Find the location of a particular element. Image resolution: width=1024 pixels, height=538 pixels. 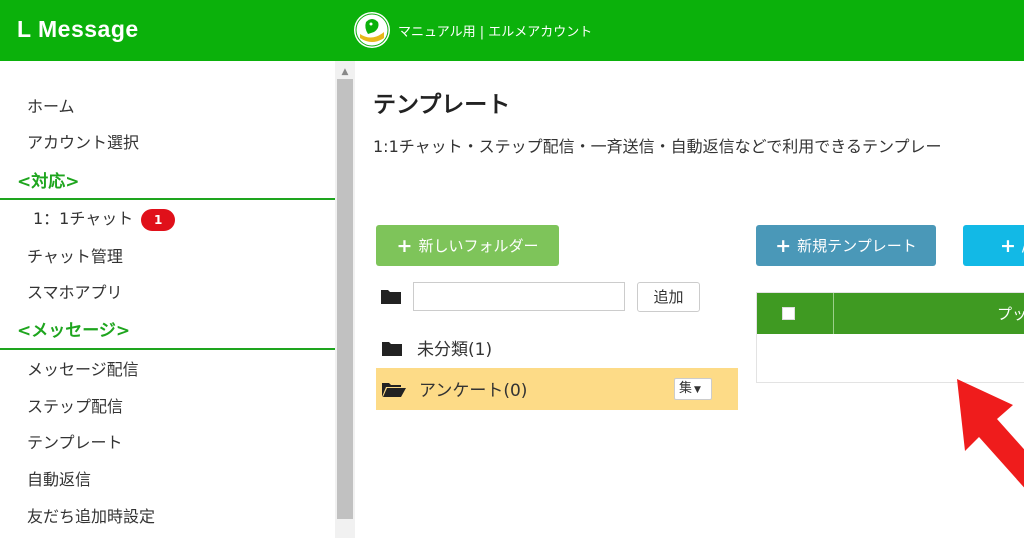

sidebar-item-friend-add-settings: 友だち追加時設定 is located at coordinates (91, 515).